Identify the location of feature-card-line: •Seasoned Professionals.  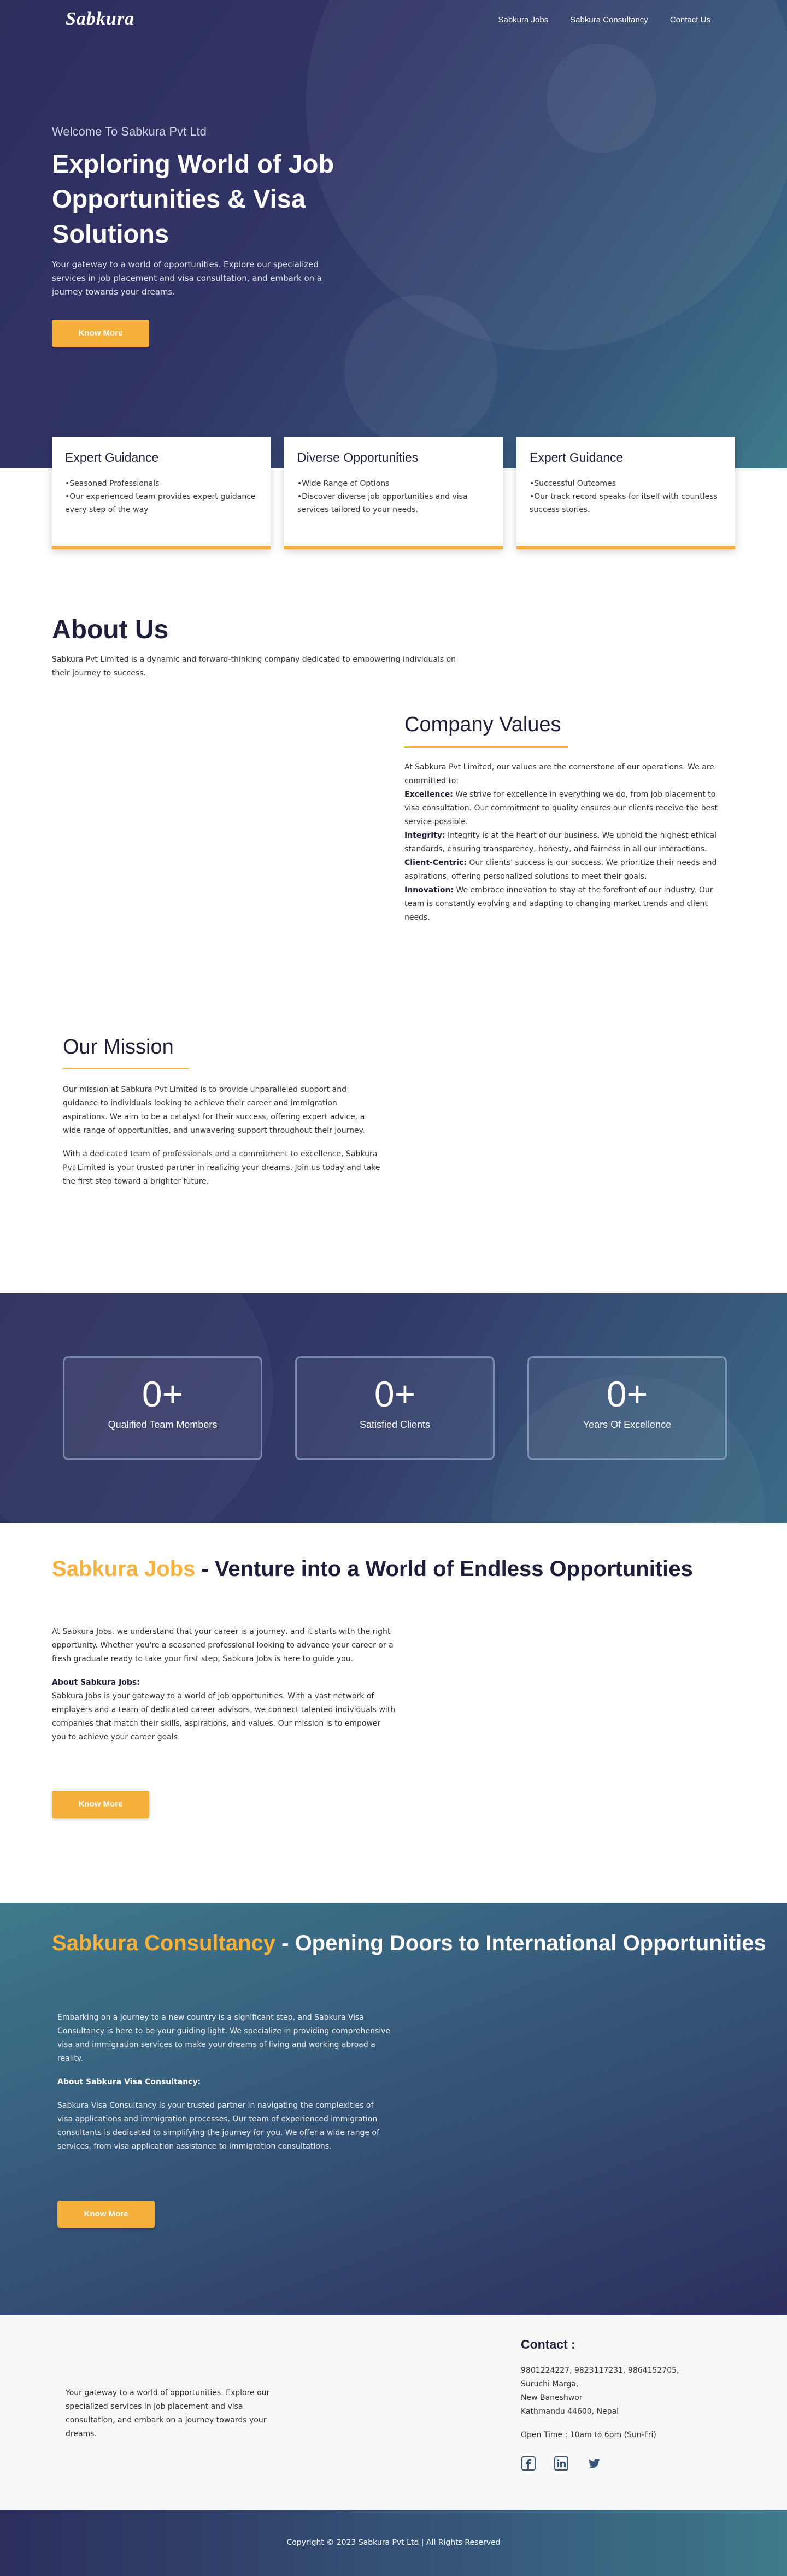
(112, 483).